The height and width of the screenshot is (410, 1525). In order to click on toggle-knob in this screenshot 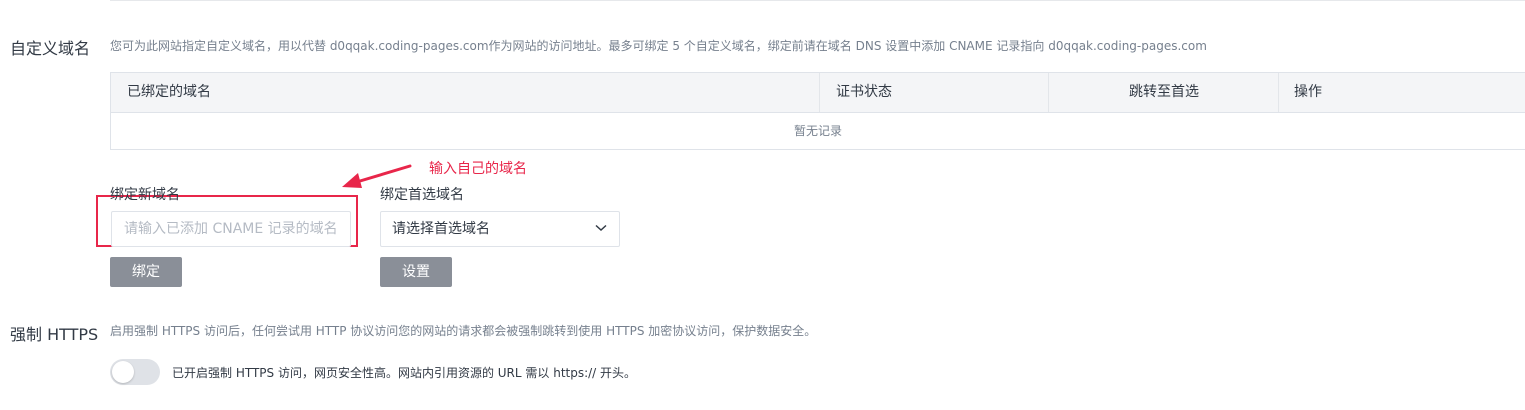, I will do `click(123, 372)`.